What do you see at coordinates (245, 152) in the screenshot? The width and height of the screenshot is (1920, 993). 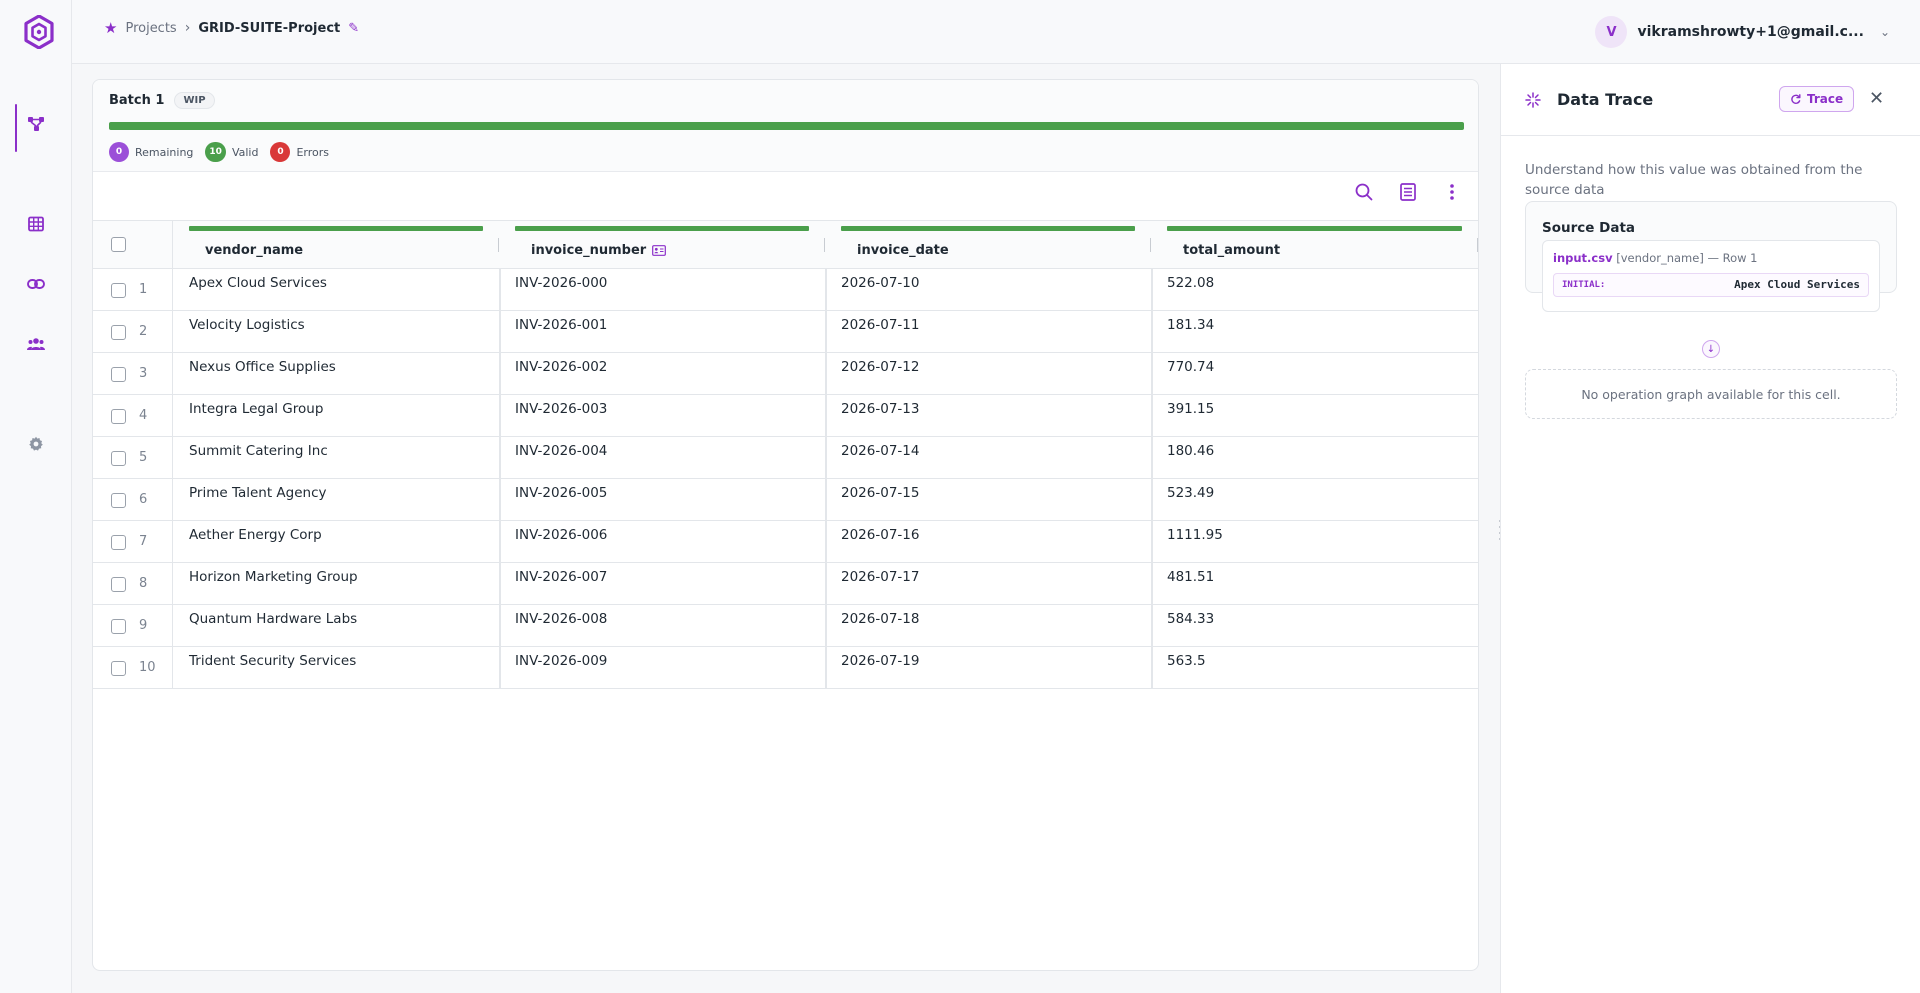 I see `valid-label: Valid` at bounding box center [245, 152].